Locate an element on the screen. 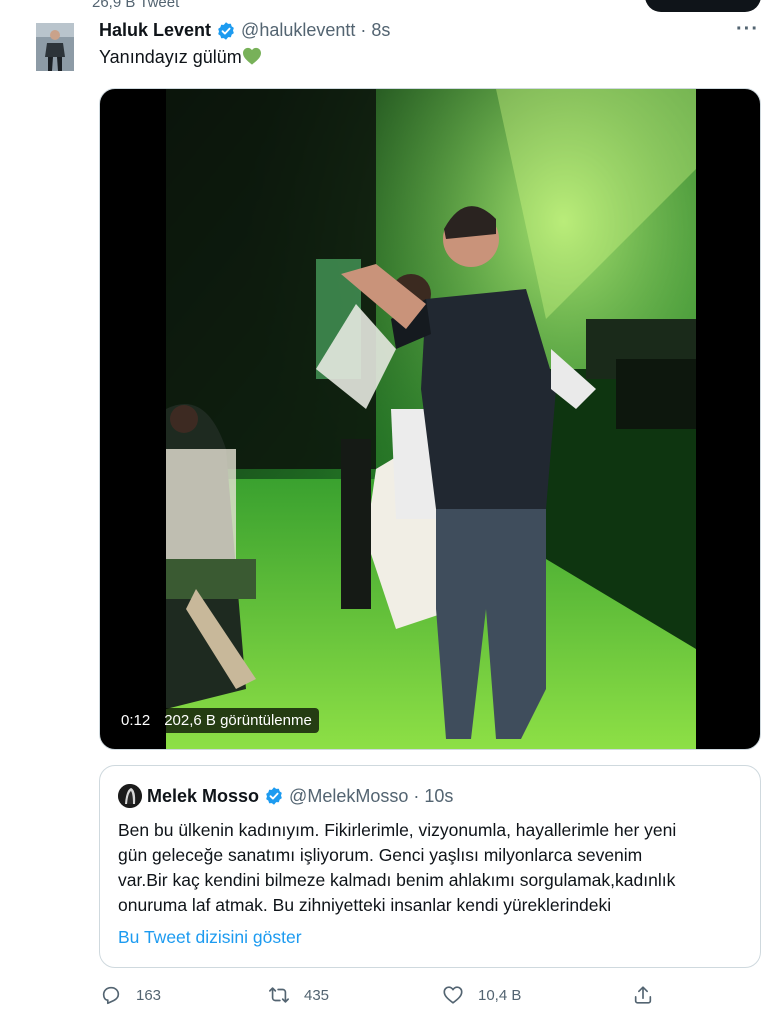 The height and width of the screenshot is (1024, 783). author-handle: @halukleventt is located at coordinates (298, 30).